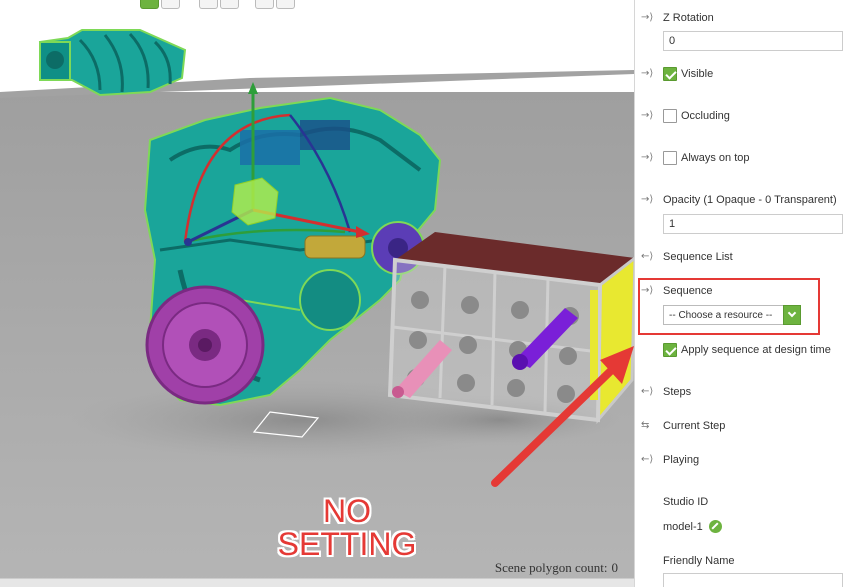 The height and width of the screenshot is (587, 846). What do you see at coordinates (681, 460) in the screenshot?
I see `playing-label: Playing` at bounding box center [681, 460].